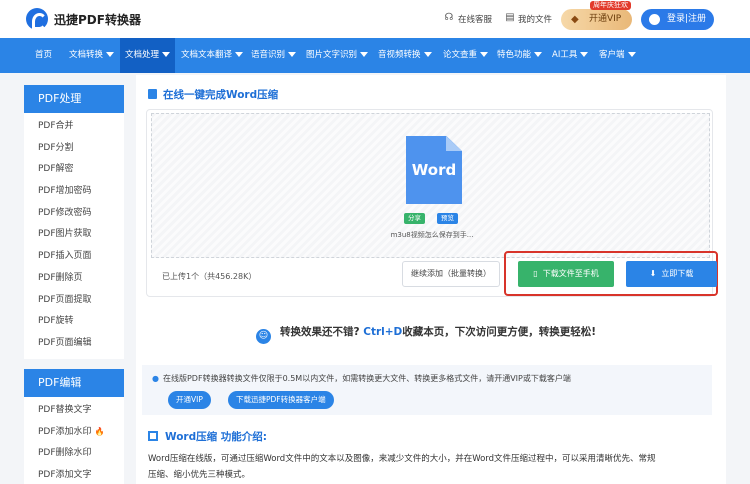 Image resolution: width=750 pixels, height=484 pixels. What do you see at coordinates (221, 95) in the screenshot?
I see `page-title-text: 在线一键完成Word压缩` at bounding box center [221, 95].